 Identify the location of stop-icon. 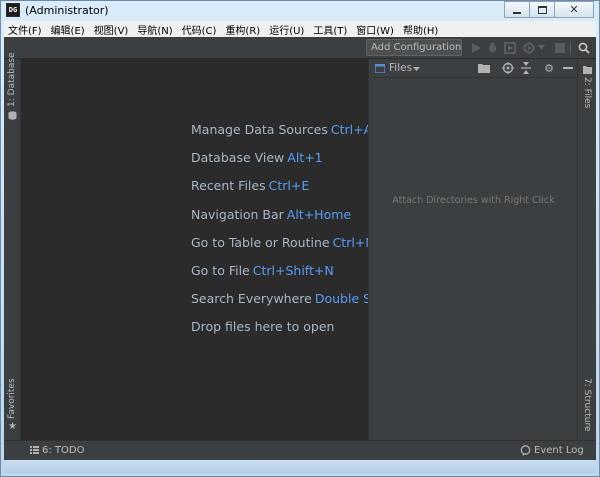
(559, 47).